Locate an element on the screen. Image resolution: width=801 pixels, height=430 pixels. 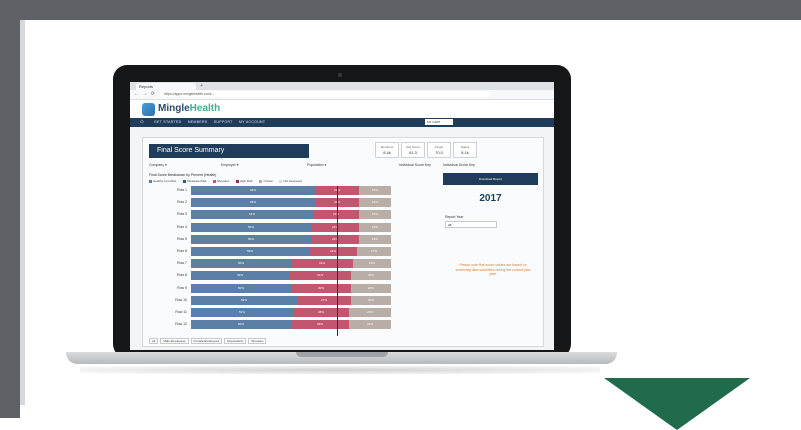
brand-header: MingleHealth is located at coordinates (342, 109).